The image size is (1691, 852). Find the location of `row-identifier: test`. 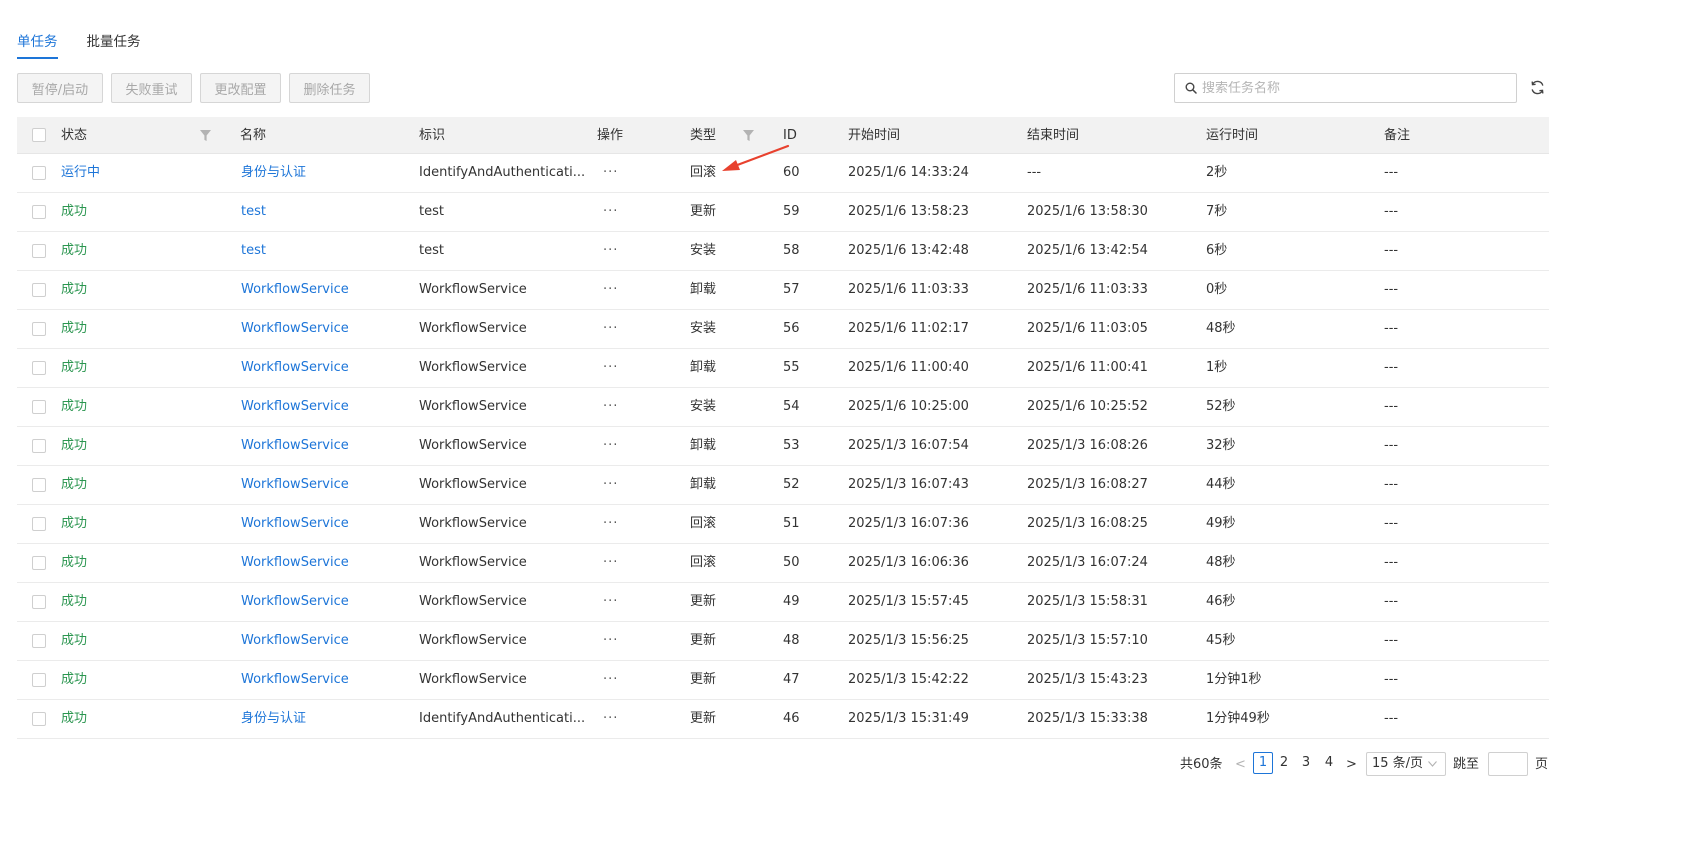

row-identifier: test is located at coordinates (431, 250).